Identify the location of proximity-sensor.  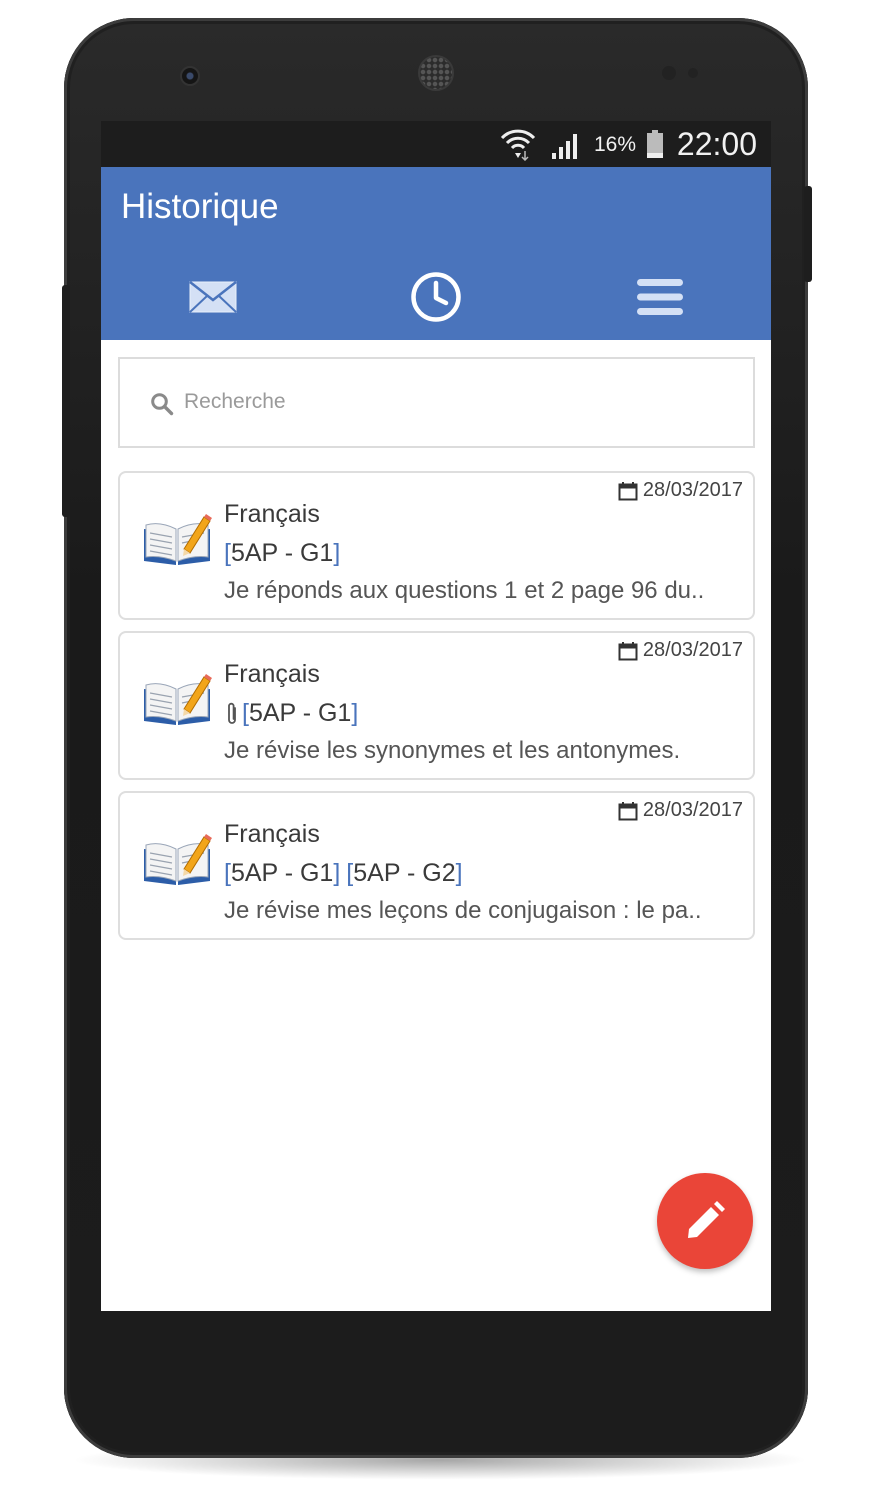
(669, 73).